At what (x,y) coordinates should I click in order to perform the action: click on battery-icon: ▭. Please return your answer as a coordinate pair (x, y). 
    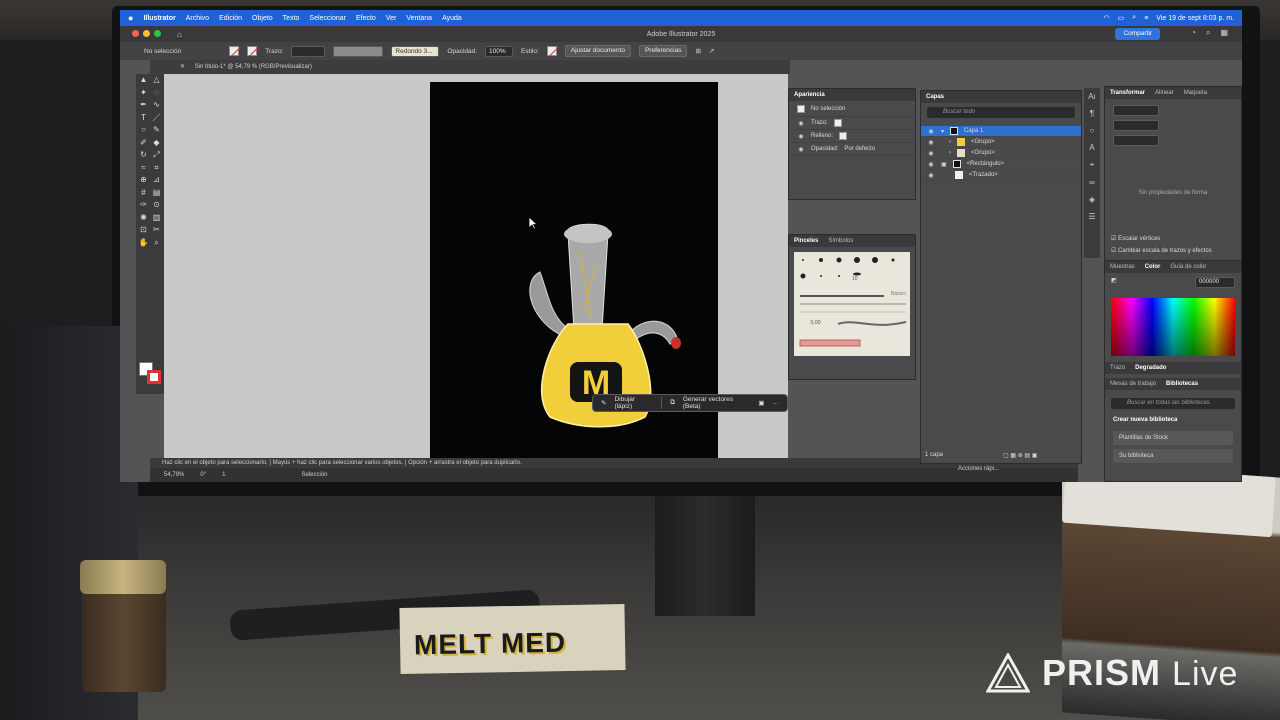
    Looking at the image, I should click on (1121, 18).